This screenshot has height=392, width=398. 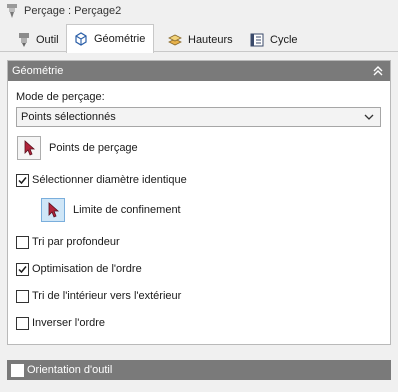 What do you see at coordinates (93, 148) in the screenshot?
I see `drill-points-label: Points de perçage` at bounding box center [93, 148].